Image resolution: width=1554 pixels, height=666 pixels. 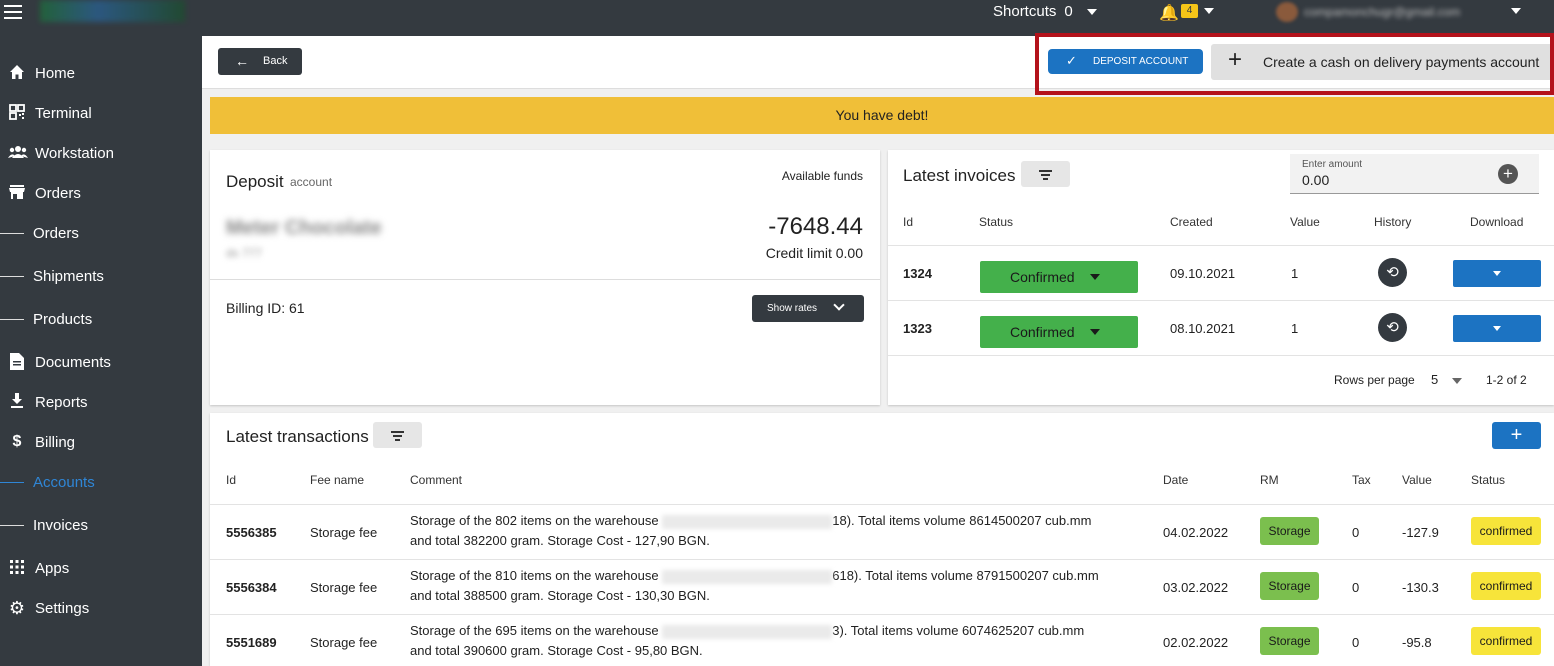 What do you see at coordinates (1045, 174) in the screenshot?
I see `invoices-filter-button` at bounding box center [1045, 174].